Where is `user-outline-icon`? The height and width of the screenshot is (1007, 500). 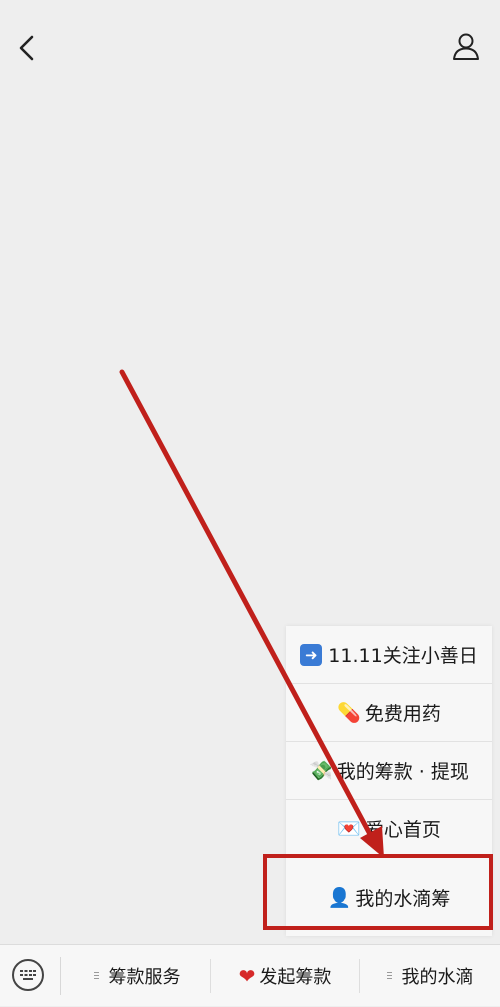 user-outline-icon is located at coordinates (466, 46).